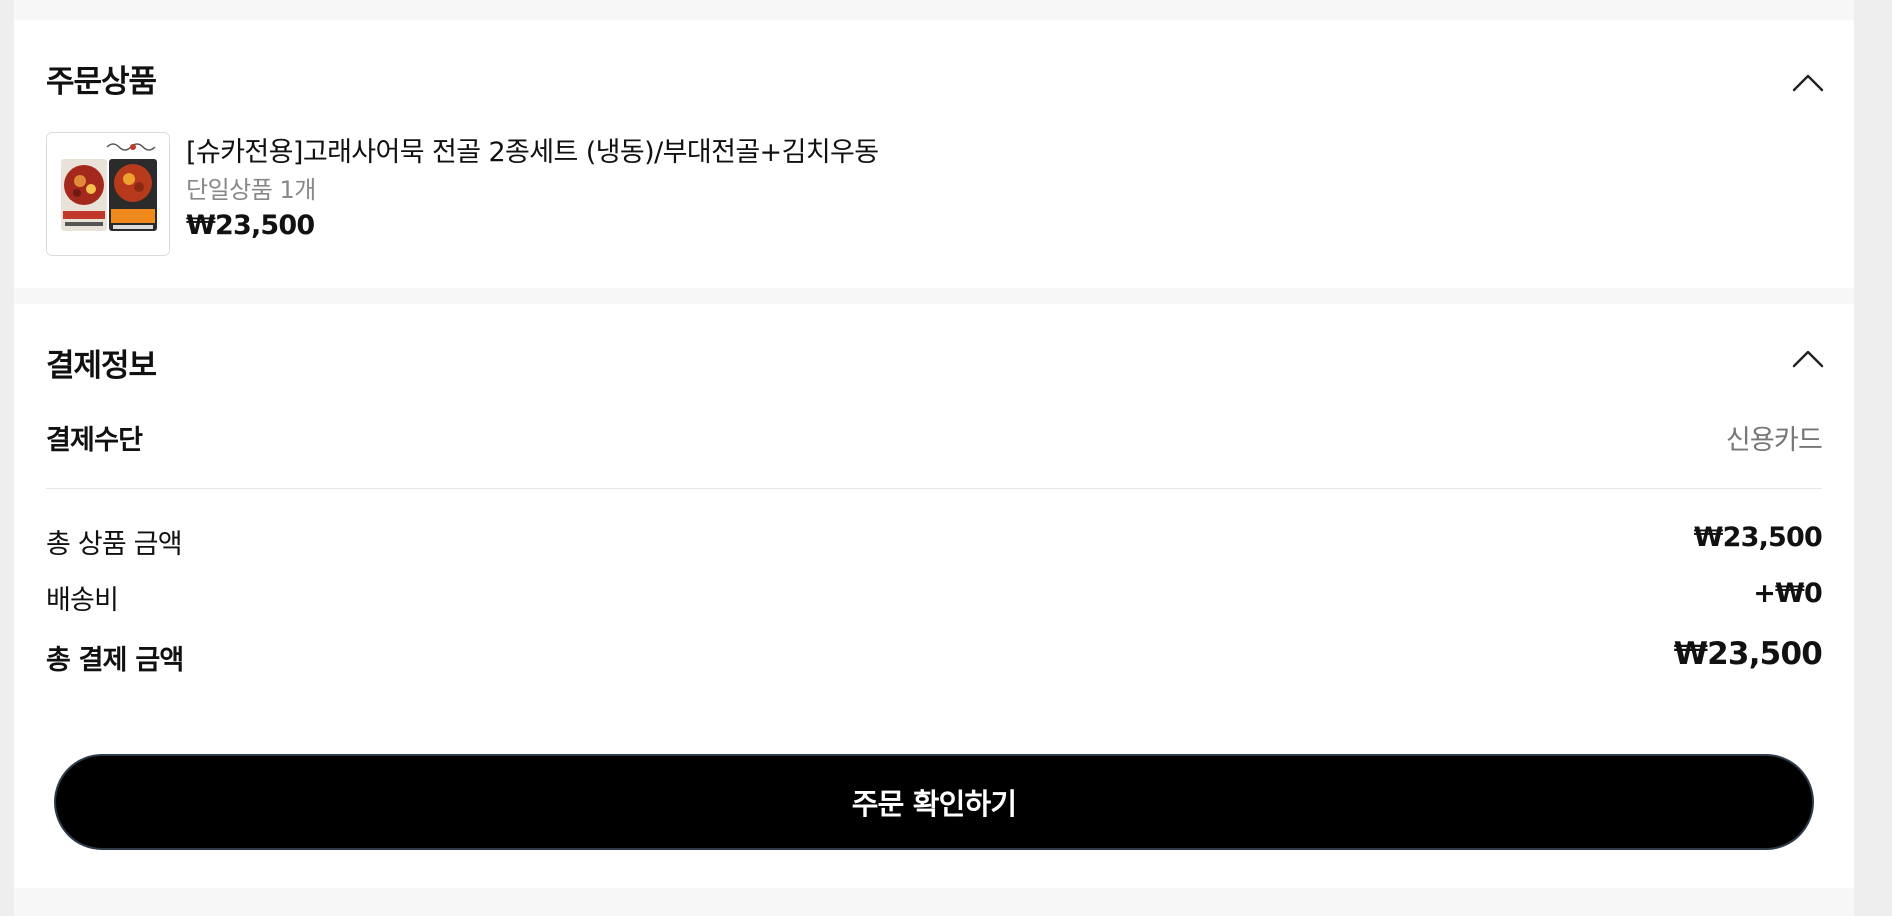 The height and width of the screenshot is (916, 1892). What do you see at coordinates (250, 225) in the screenshot?
I see `product-price: ₩23,500` at bounding box center [250, 225].